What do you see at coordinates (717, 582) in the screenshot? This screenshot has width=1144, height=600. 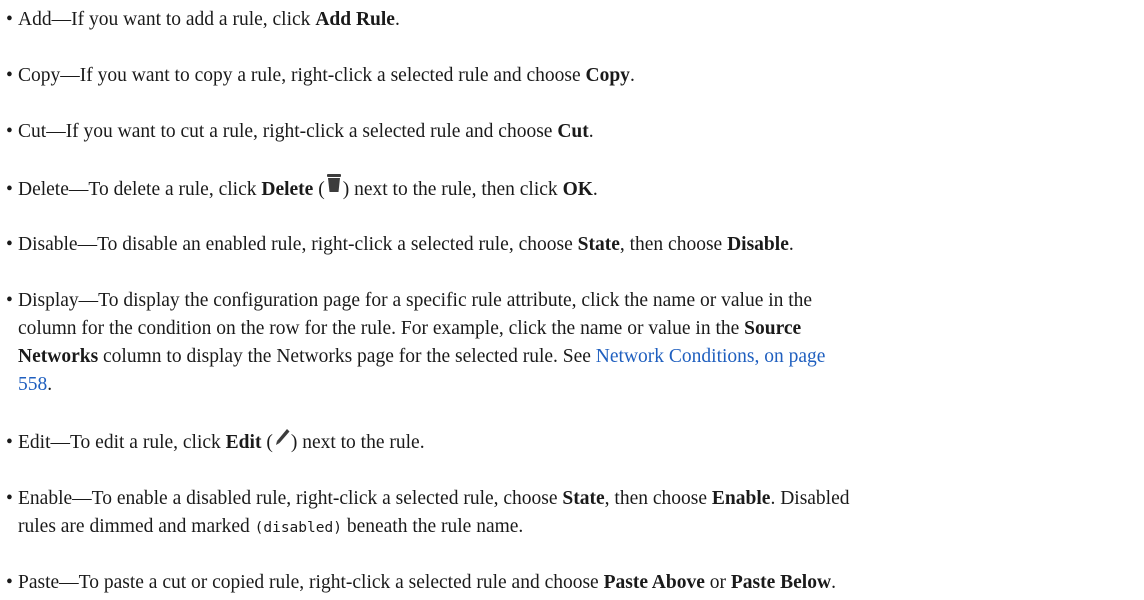 I see `item-mid: or` at bounding box center [717, 582].